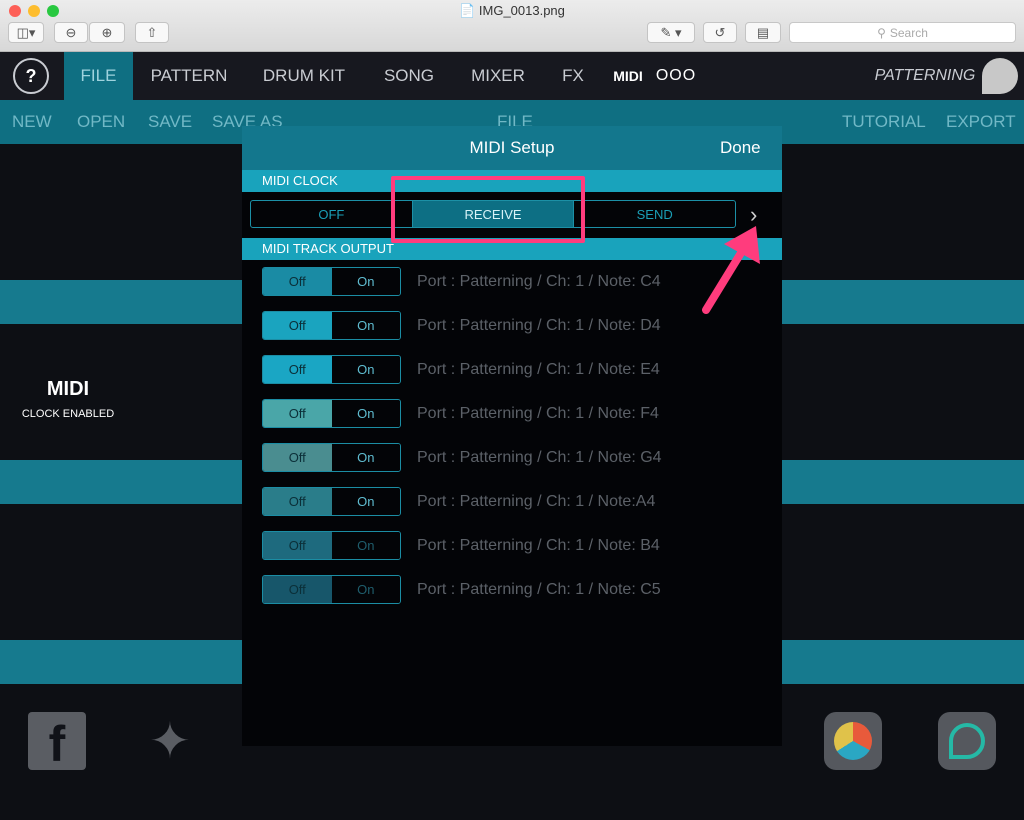 The height and width of the screenshot is (820, 1024). What do you see at coordinates (409, 76) in the screenshot?
I see `tab-song: SONG` at bounding box center [409, 76].